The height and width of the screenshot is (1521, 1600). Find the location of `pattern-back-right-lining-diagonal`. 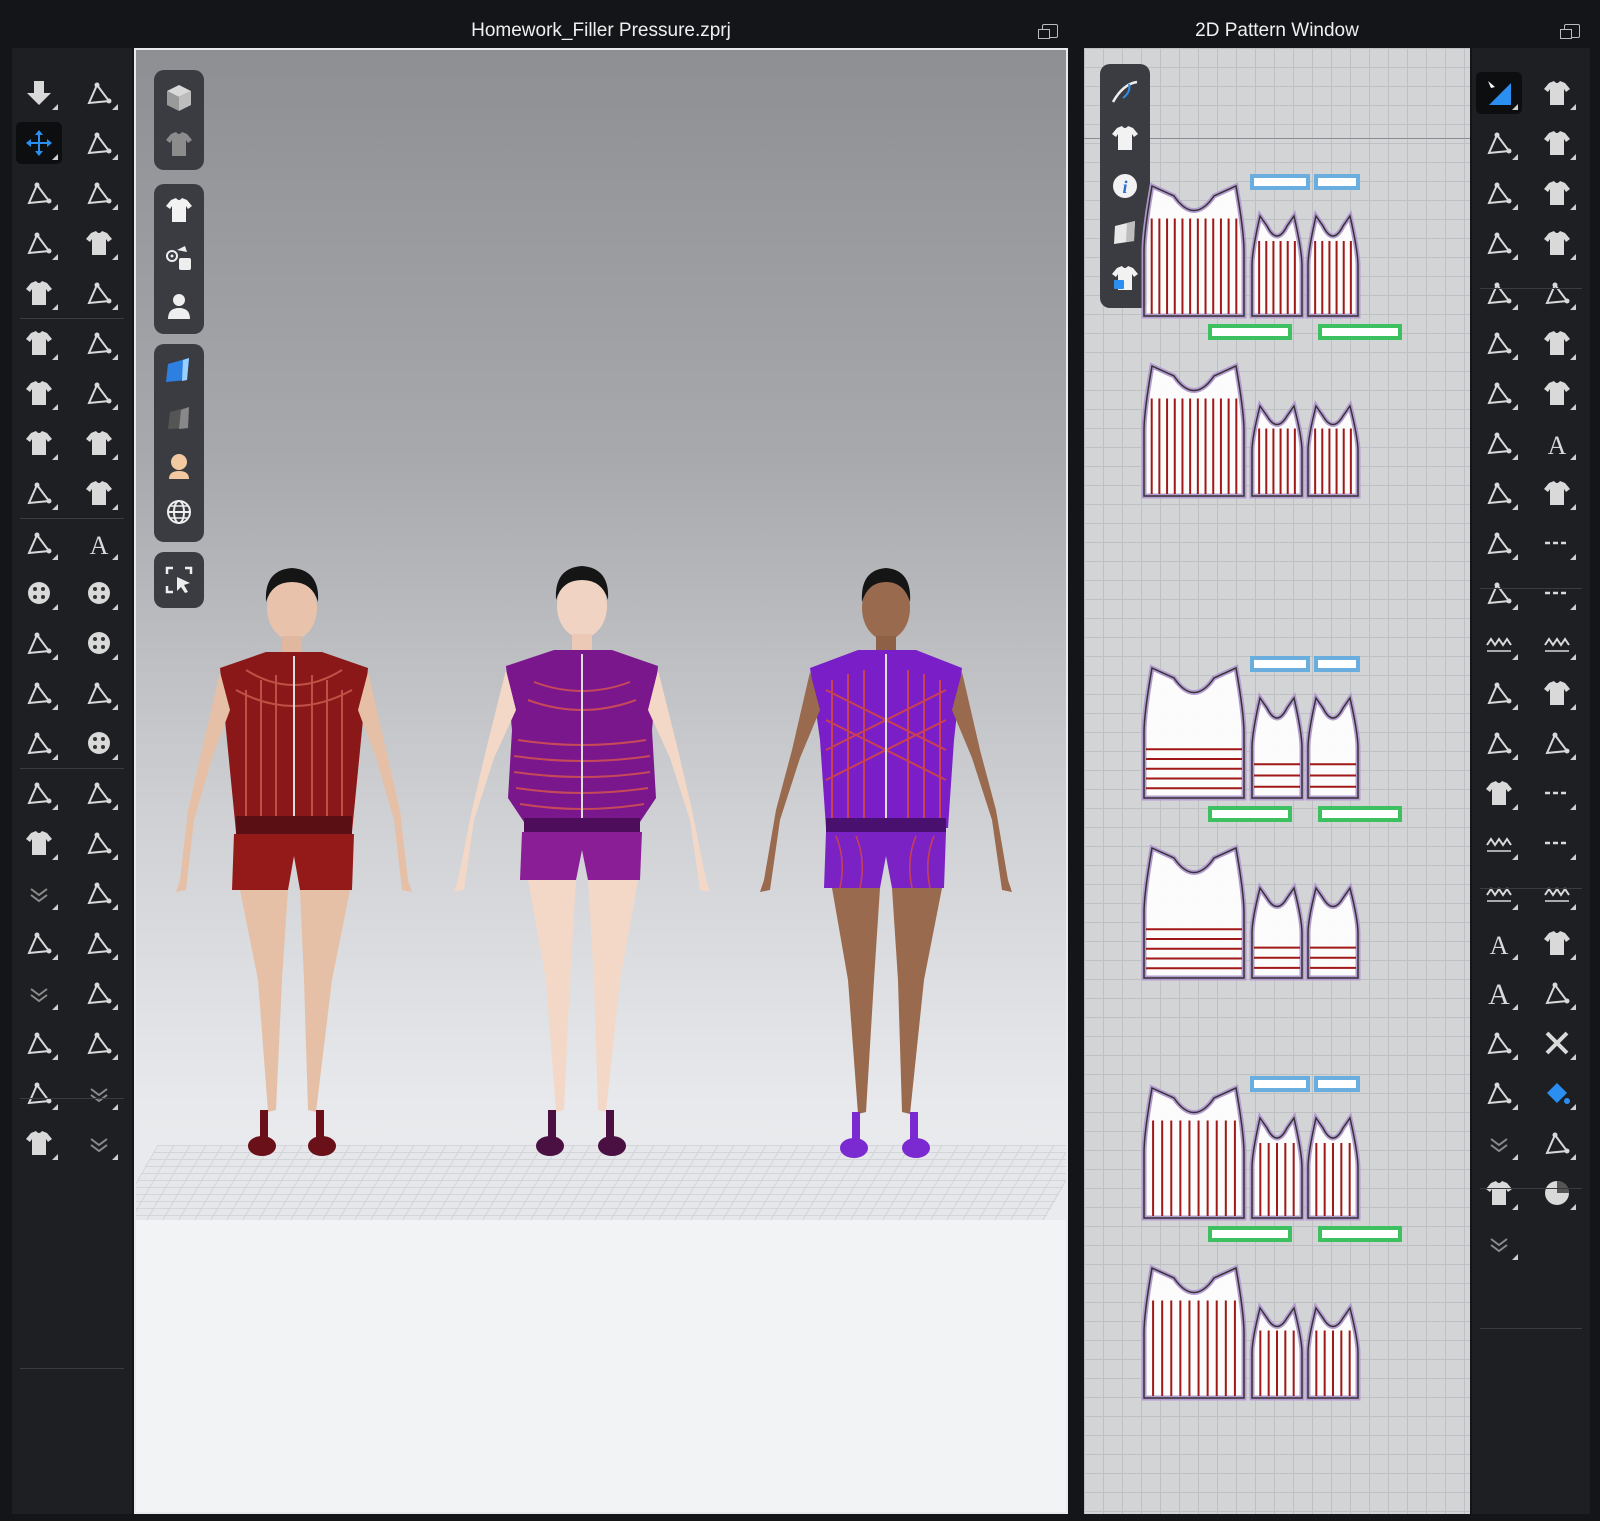

pattern-back-right-lining-diagonal is located at coordinates (1333, 1351).